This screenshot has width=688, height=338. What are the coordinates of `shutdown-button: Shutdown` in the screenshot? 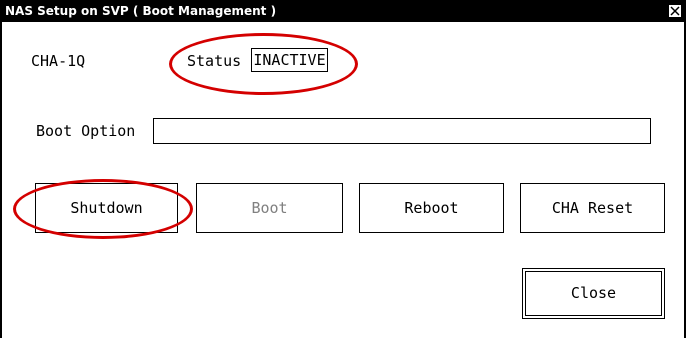 It's located at (106, 208).